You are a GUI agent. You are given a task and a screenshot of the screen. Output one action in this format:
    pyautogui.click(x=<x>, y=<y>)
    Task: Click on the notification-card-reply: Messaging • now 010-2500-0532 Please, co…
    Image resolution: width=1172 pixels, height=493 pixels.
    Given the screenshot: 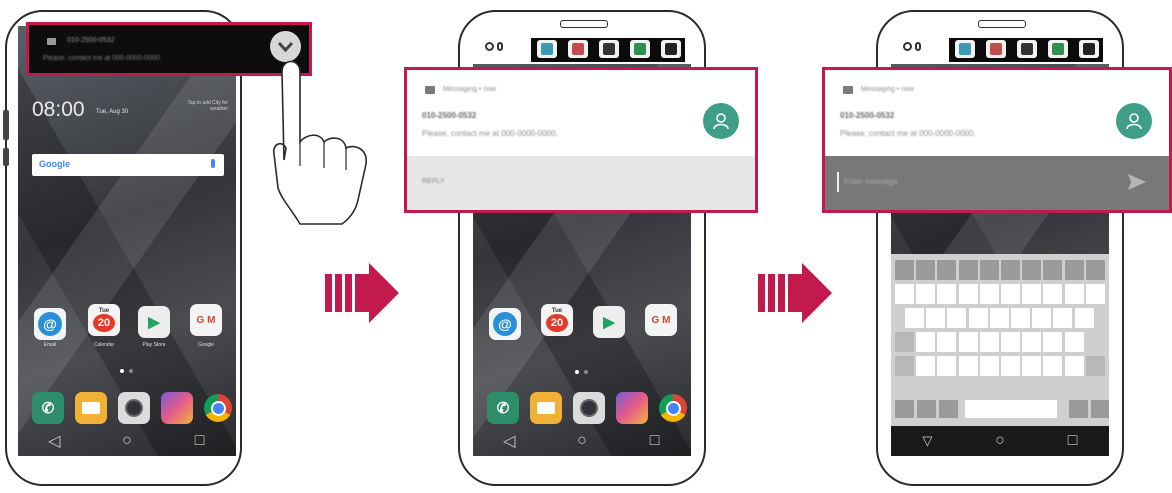 What is the action you would take?
    pyautogui.click(x=997, y=140)
    